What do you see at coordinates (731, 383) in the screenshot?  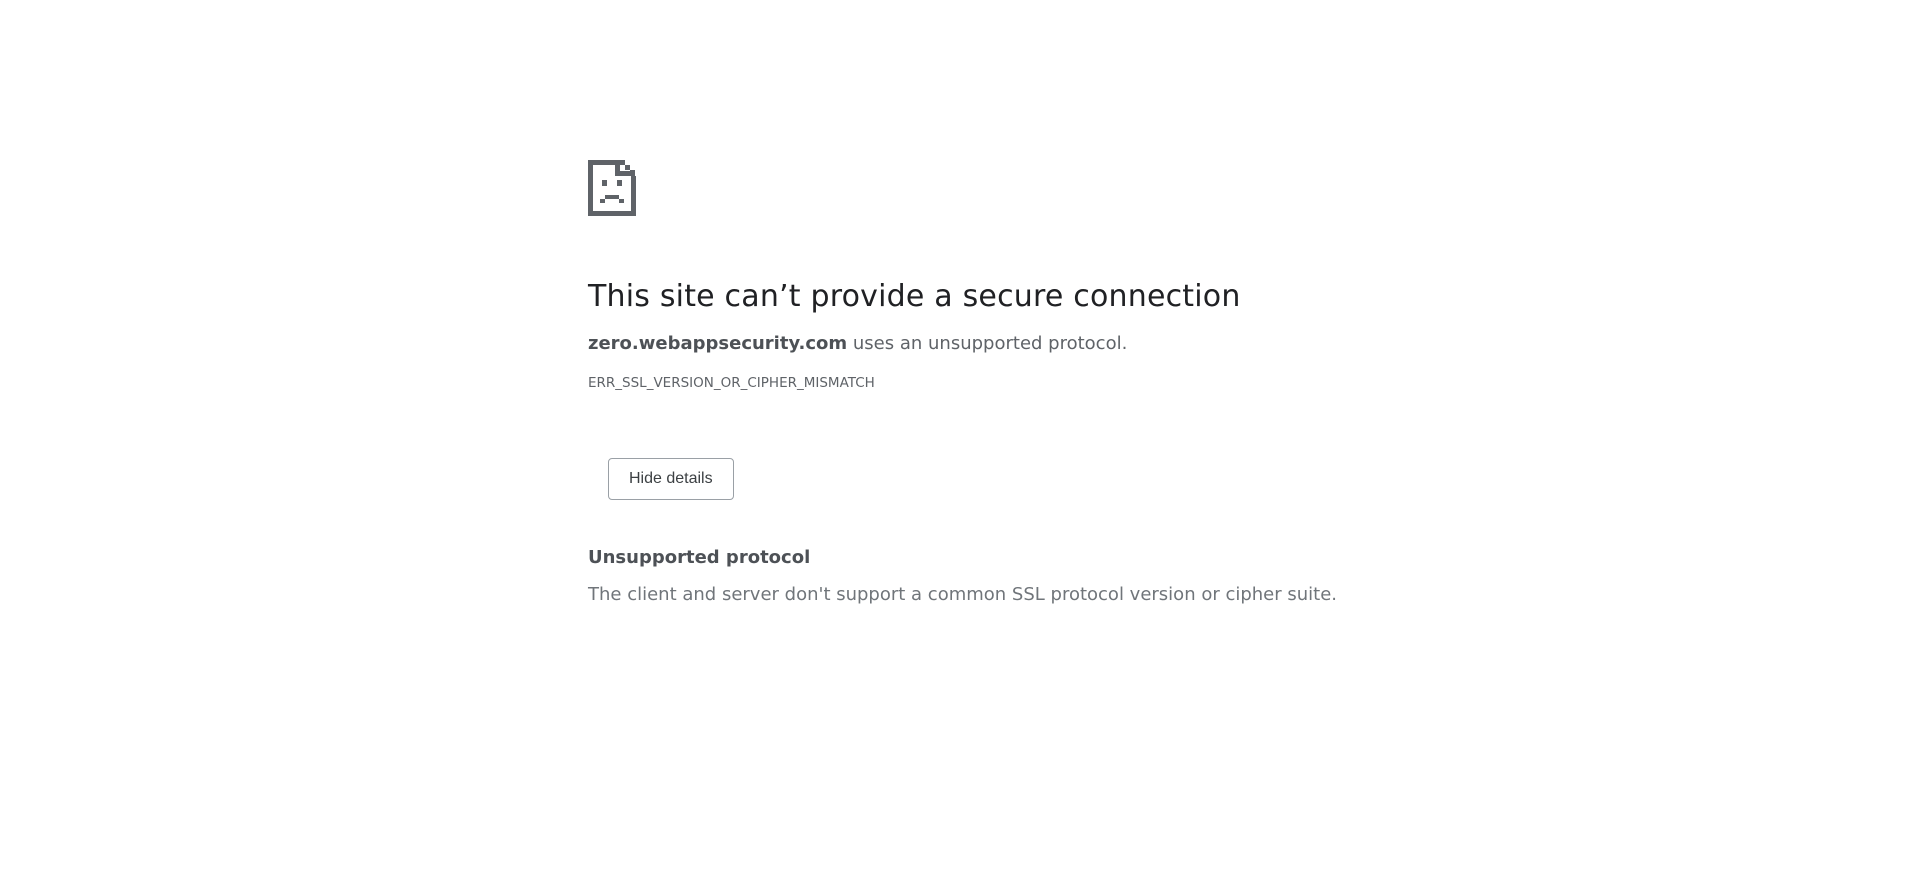 I see `error-code: ERR_SSL_VERSION_OR_CIPHER_MISMATCH` at bounding box center [731, 383].